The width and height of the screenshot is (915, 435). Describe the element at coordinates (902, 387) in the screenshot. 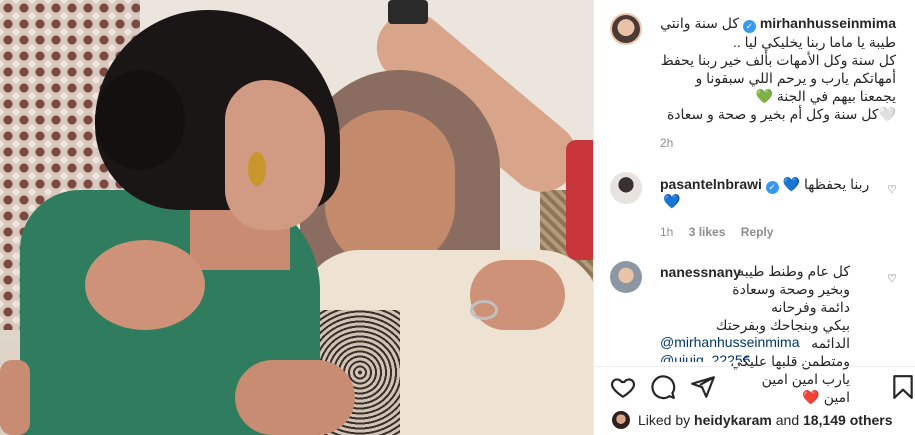

I see `bookmark-icon` at that location.